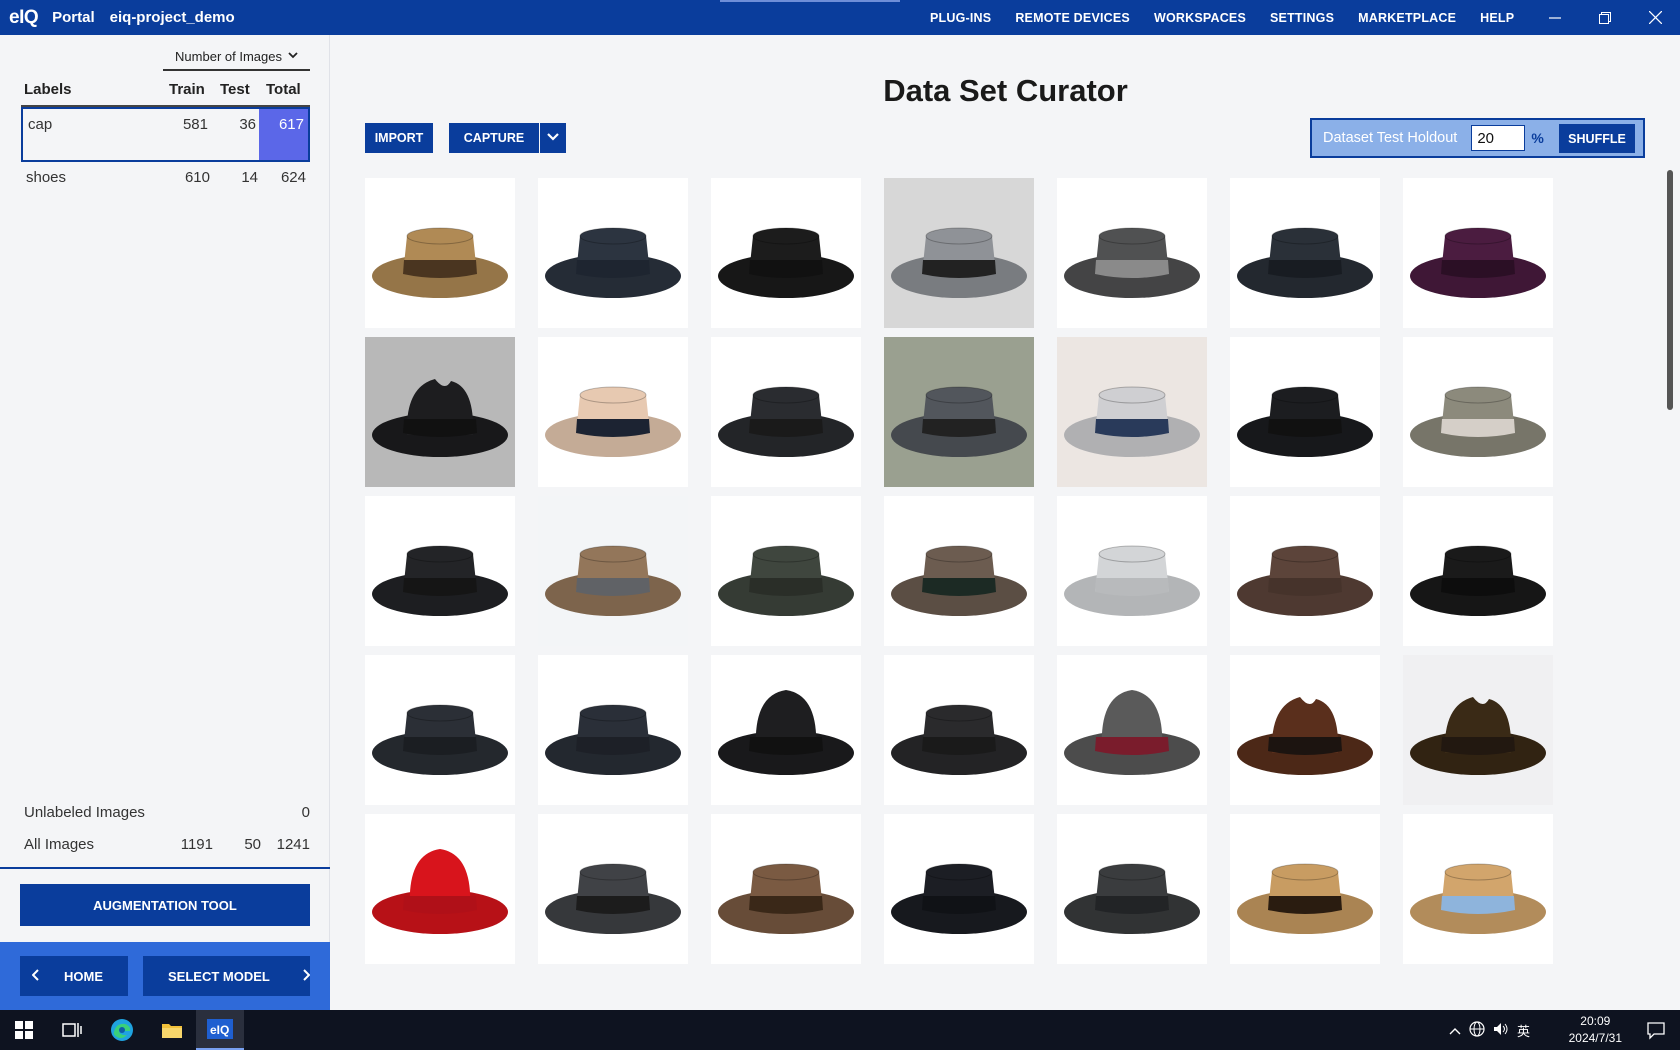 The image size is (1680, 1050). What do you see at coordinates (1656, 1030) in the screenshot?
I see `notification-icon` at bounding box center [1656, 1030].